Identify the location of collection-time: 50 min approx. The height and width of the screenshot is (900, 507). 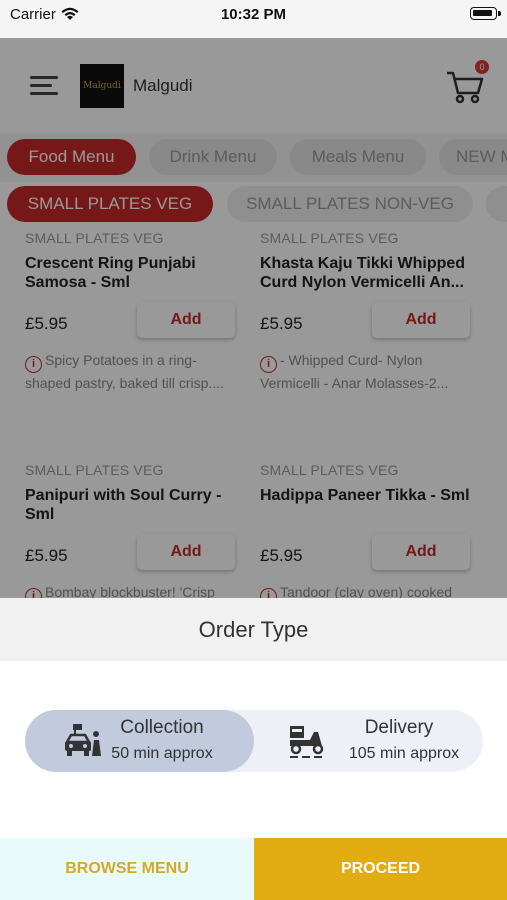
(162, 753).